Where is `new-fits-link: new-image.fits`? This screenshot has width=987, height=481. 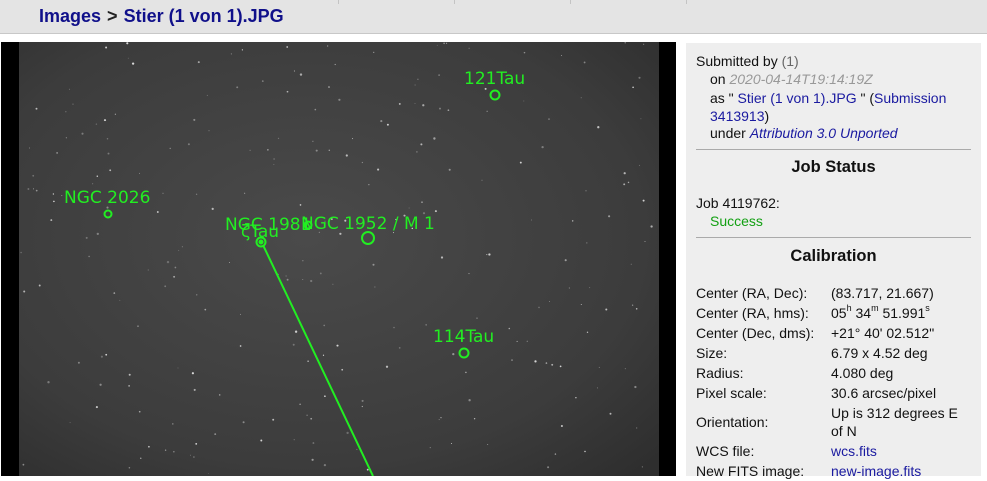 new-fits-link: new-image.fits is located at coordinates (876, 471).